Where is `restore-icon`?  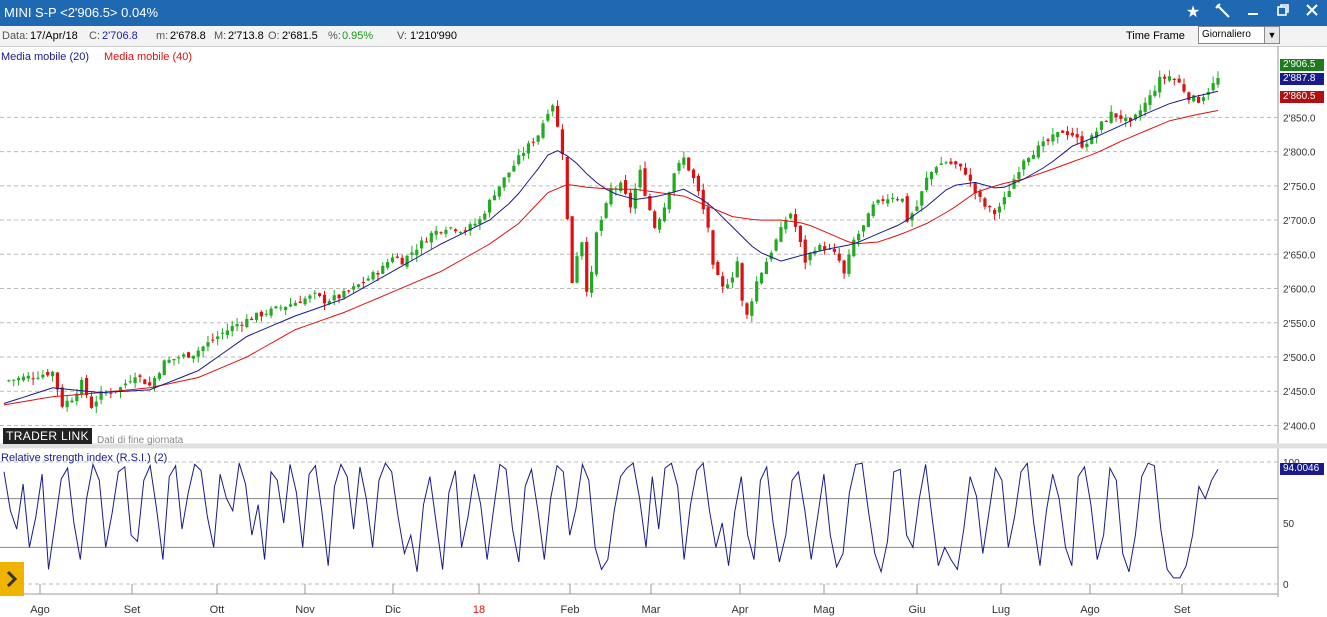
restore-icon is located at coordinates (1283, 13).